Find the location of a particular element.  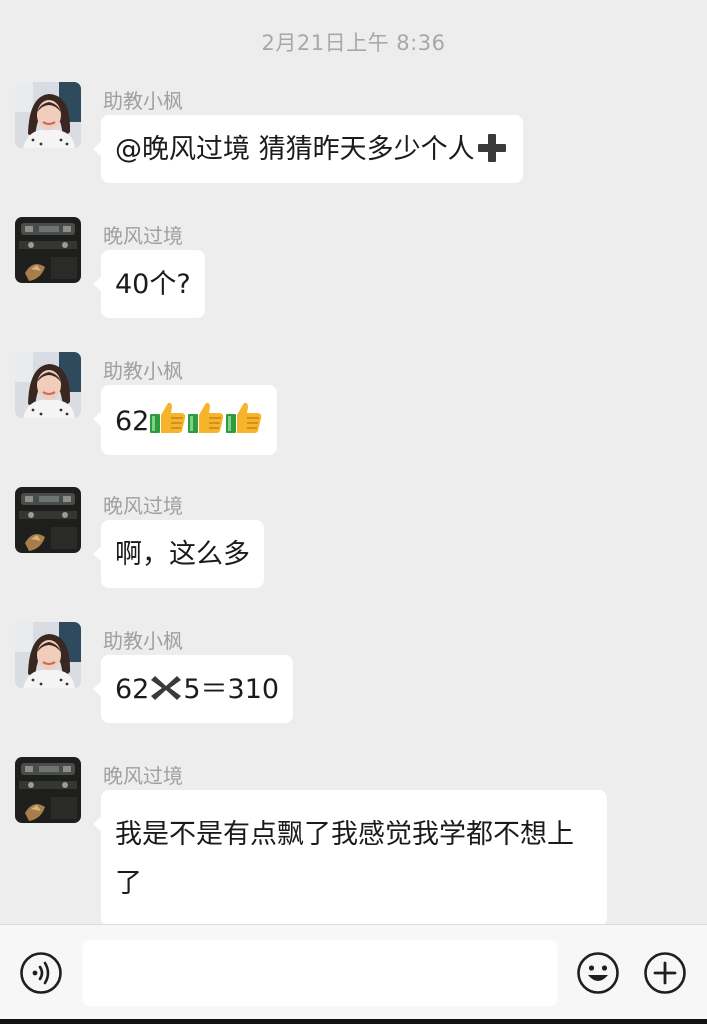

heavy-multiplication-x-icon is located at coordinates (166, 688).